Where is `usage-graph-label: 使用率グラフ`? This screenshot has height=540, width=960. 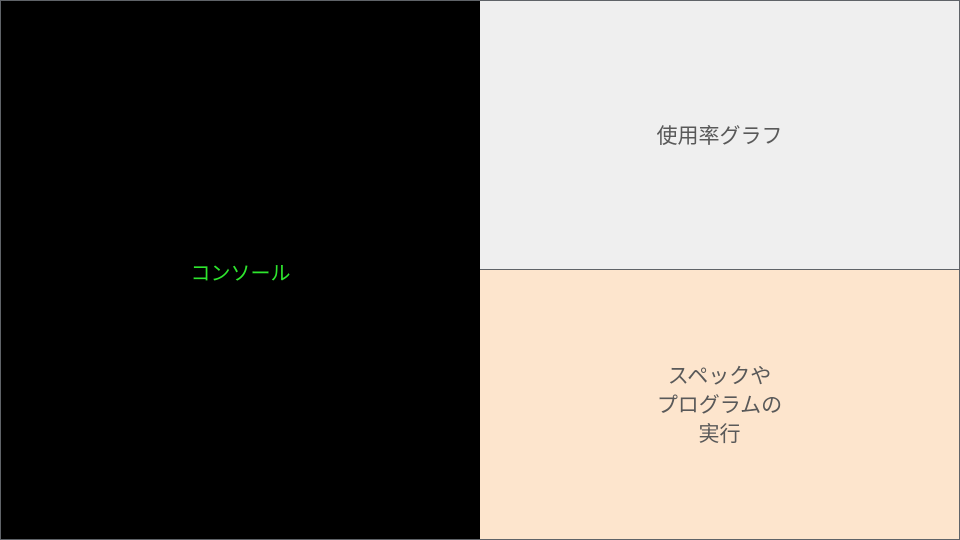
usage-graph-label: 使用率グラフ is located at coordinates (719, 136).